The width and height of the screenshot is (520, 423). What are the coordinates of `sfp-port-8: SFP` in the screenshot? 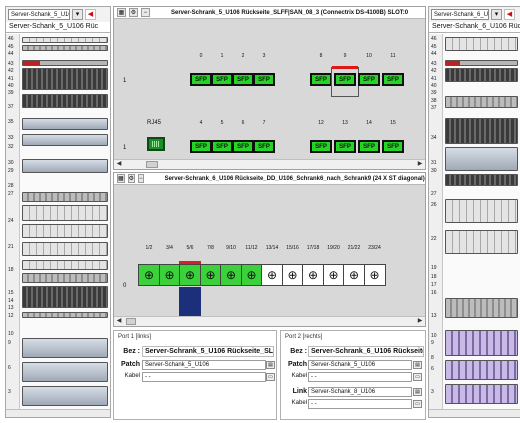 It's located at (321, 79).